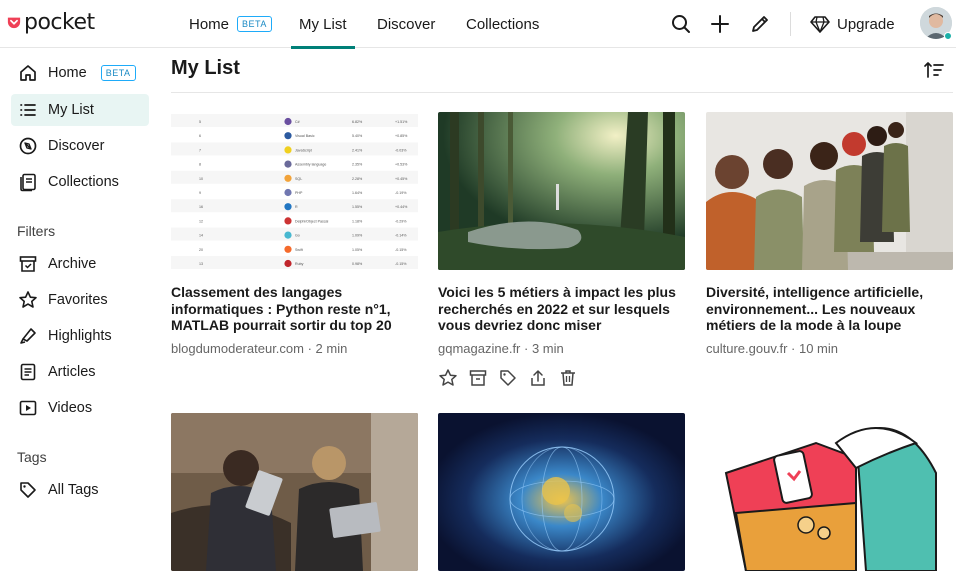  Describe the element at coordinates (201, 250) in the screenshot. I see `table-rank: 20` at that location.